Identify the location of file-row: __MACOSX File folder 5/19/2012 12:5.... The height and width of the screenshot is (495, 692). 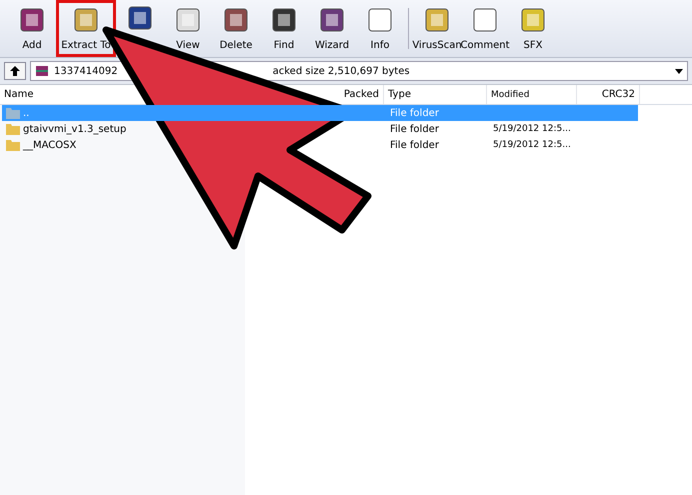
(320, 145).